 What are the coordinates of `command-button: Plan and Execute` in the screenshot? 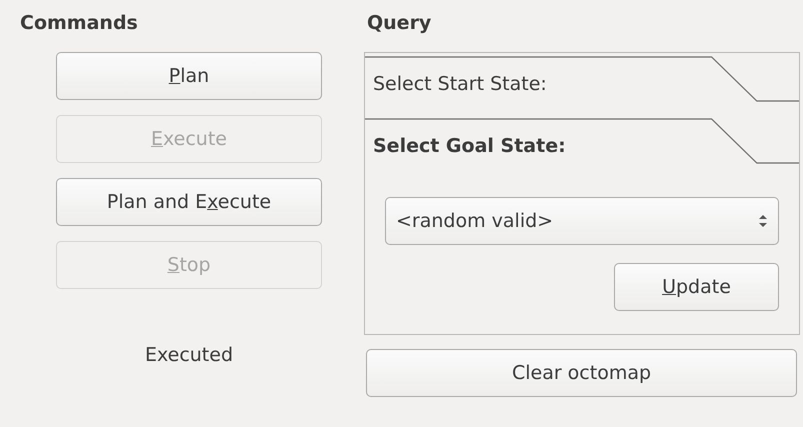 It's located at (189, 202).